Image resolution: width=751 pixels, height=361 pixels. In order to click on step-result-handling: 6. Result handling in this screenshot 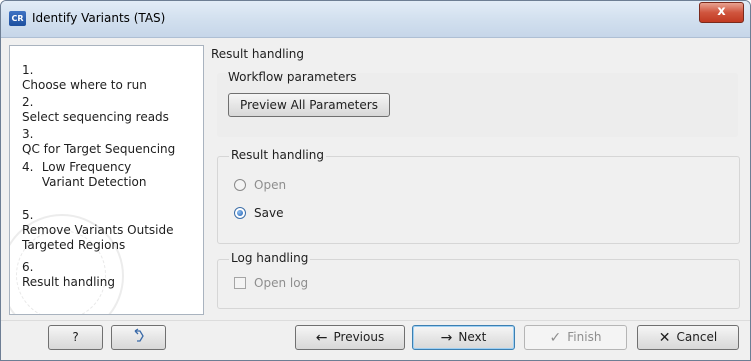, I will do `click(111, 275)`.